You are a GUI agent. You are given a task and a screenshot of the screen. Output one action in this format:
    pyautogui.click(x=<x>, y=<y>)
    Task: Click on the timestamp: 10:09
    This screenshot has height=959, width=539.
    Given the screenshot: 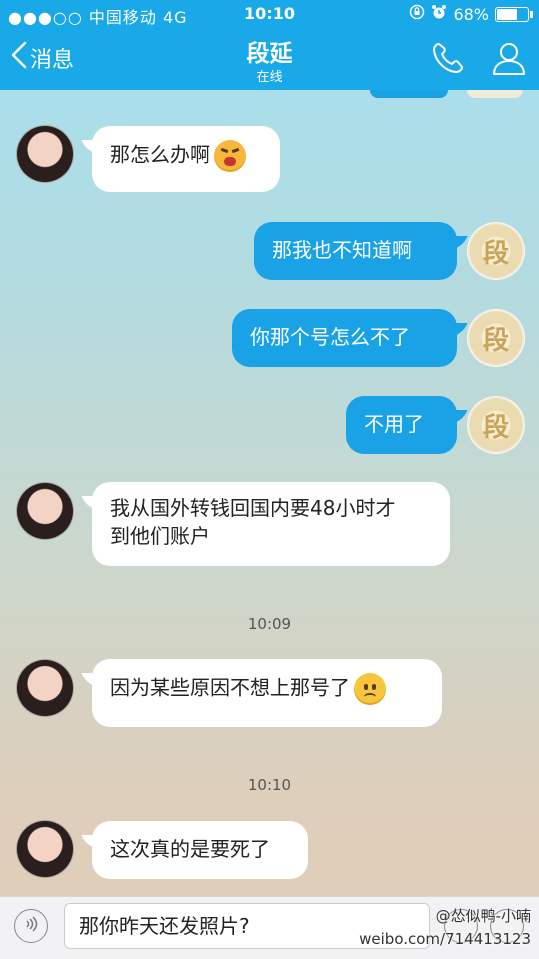 What is the action you would take?
    pyautogui.click(x=269, y=624)
    